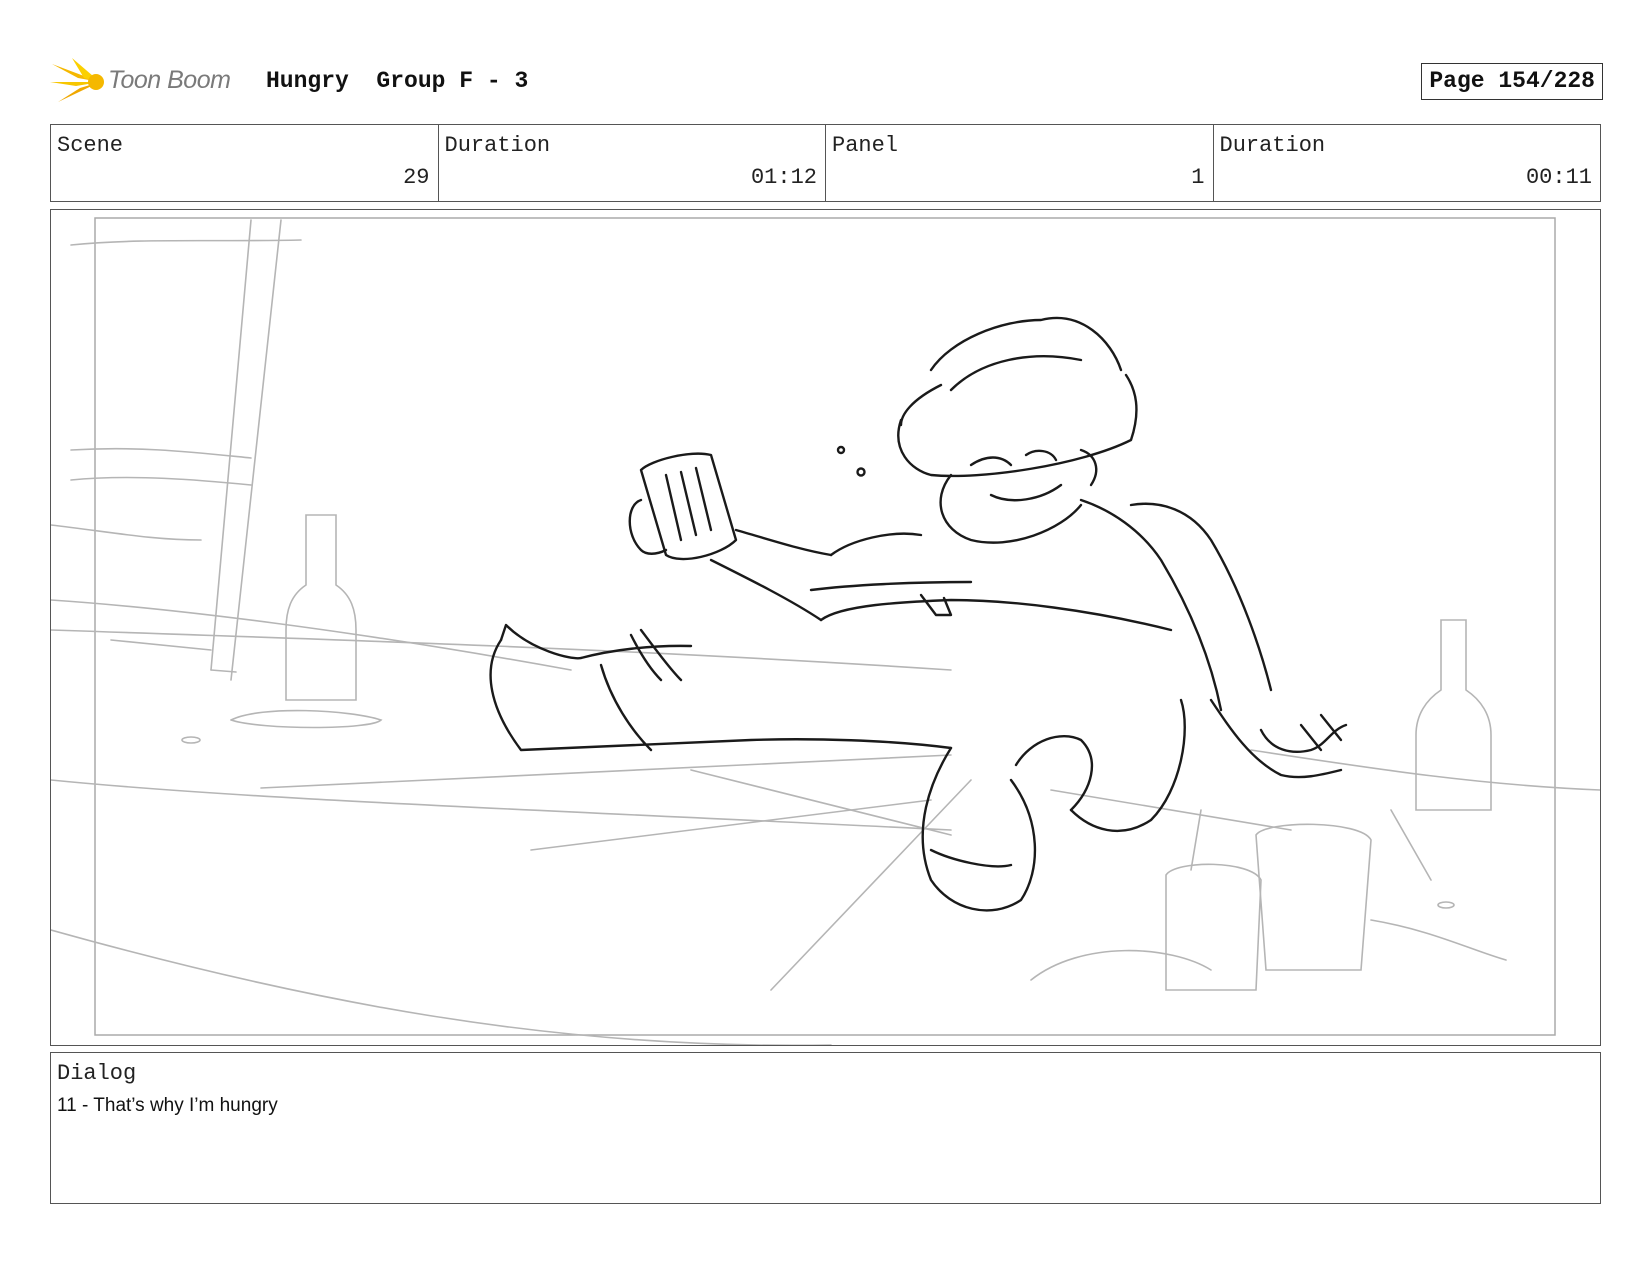 This screenshot has height=1275, width=1650. Describe the element at coordinates (97, 1073) in the screenshot. I see `dialog-label: Dialog` at that location.